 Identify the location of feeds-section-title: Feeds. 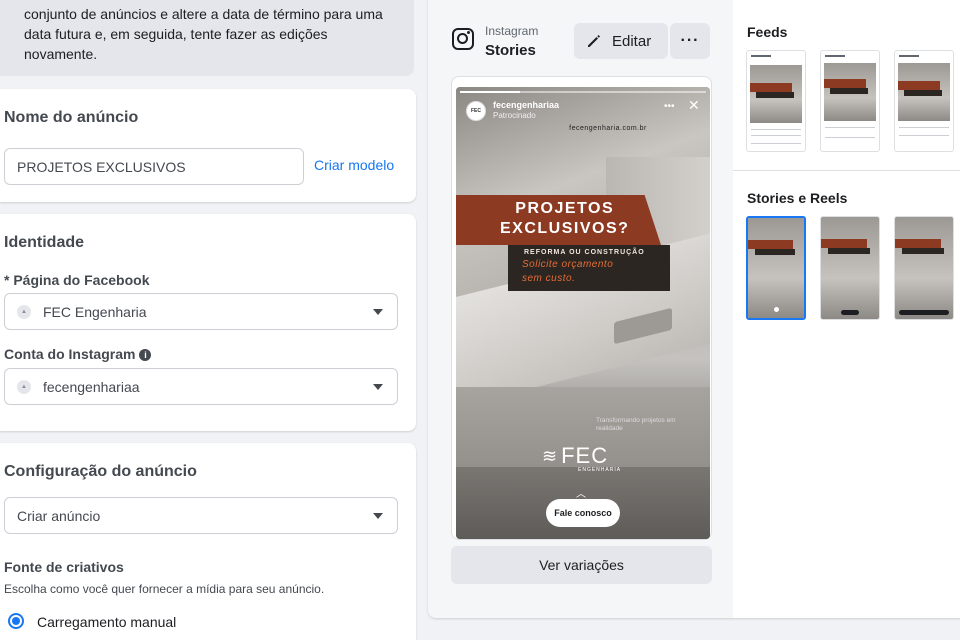
(767, 32).